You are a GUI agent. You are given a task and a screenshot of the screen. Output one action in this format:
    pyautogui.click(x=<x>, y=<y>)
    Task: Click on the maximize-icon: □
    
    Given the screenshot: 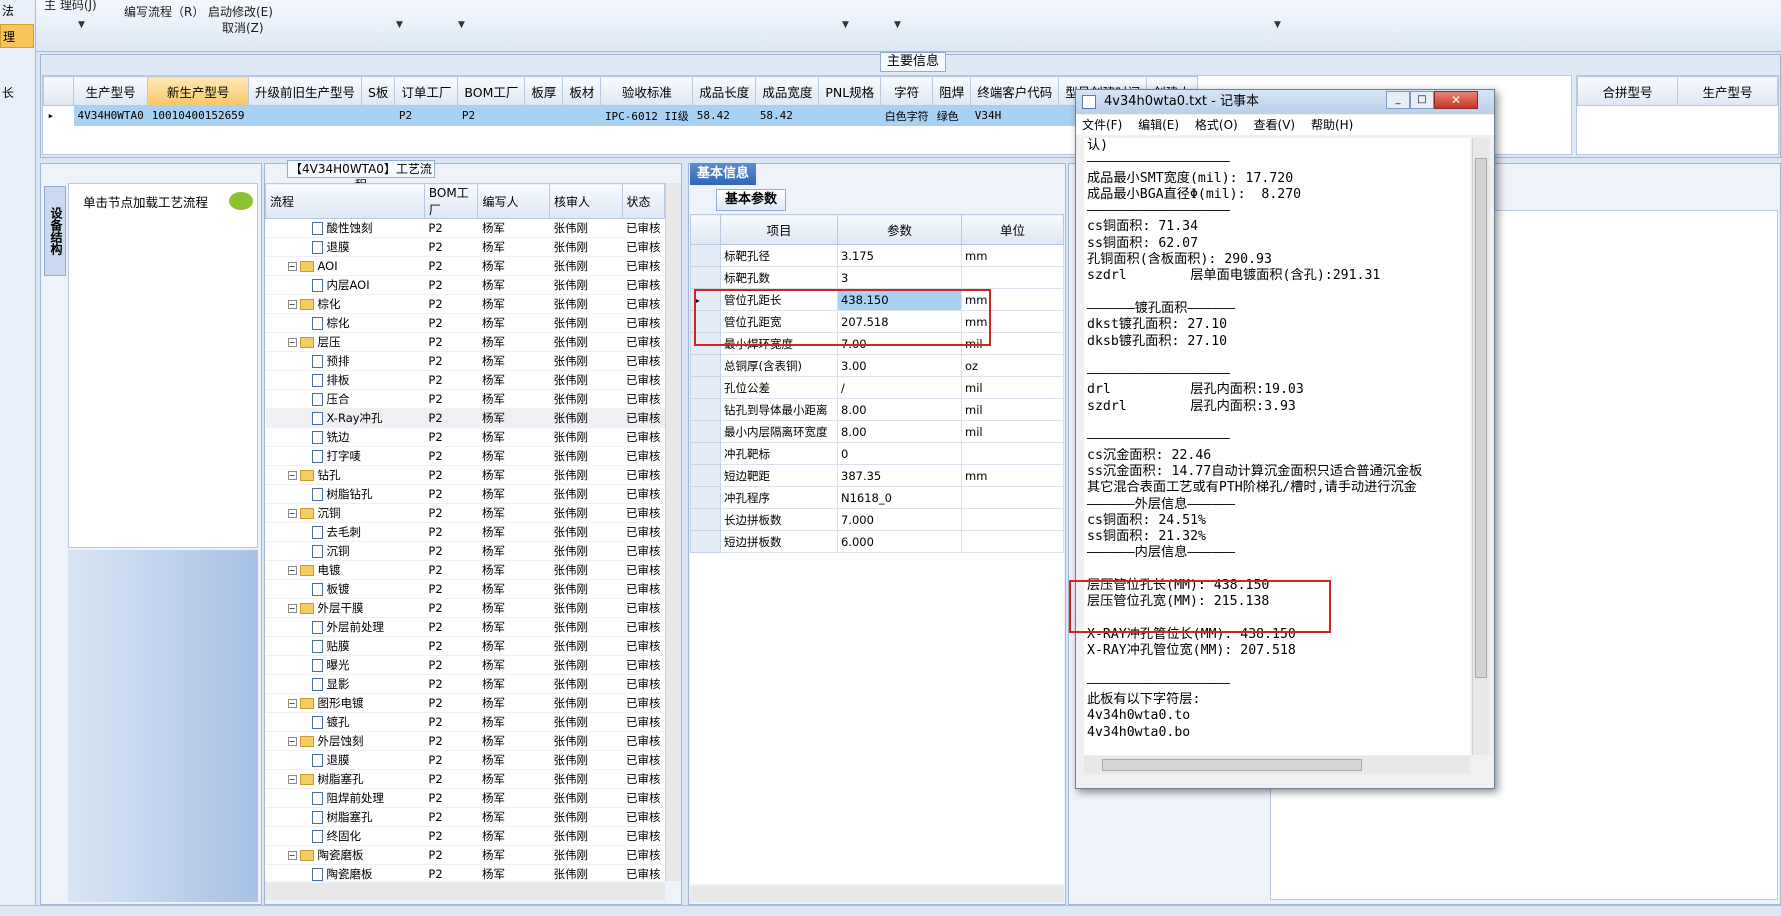 What is the action you would take?
    pyautogui.click(x=1422, y=100)
    